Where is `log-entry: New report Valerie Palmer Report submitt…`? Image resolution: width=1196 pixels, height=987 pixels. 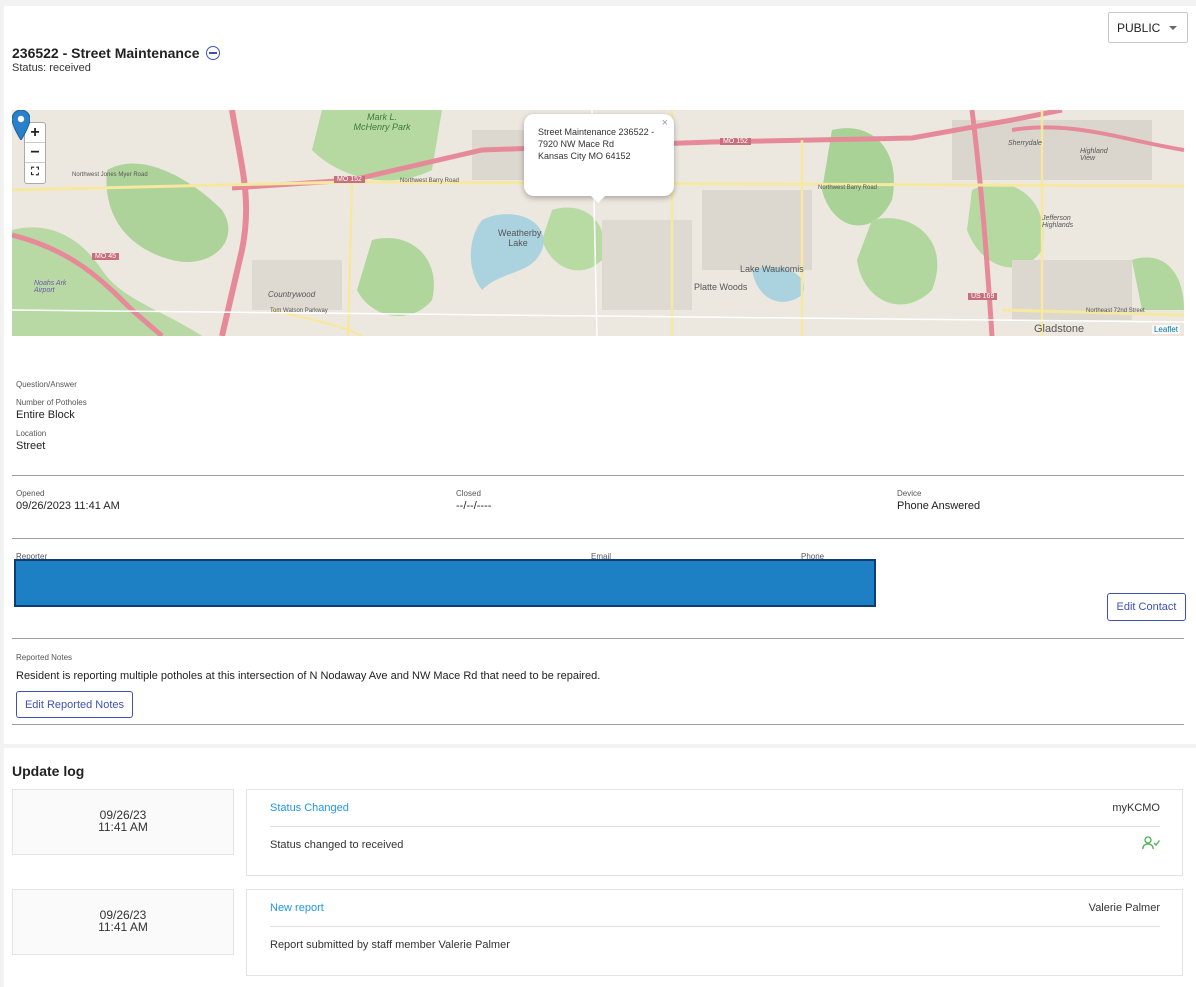 log-entry: New report Valerie Palmer Report submitt… is located at coordinates (714, 932).